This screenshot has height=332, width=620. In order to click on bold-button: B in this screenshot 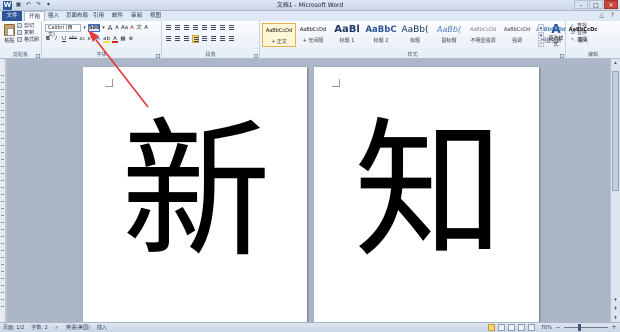, I will do `click(48, 39)`.